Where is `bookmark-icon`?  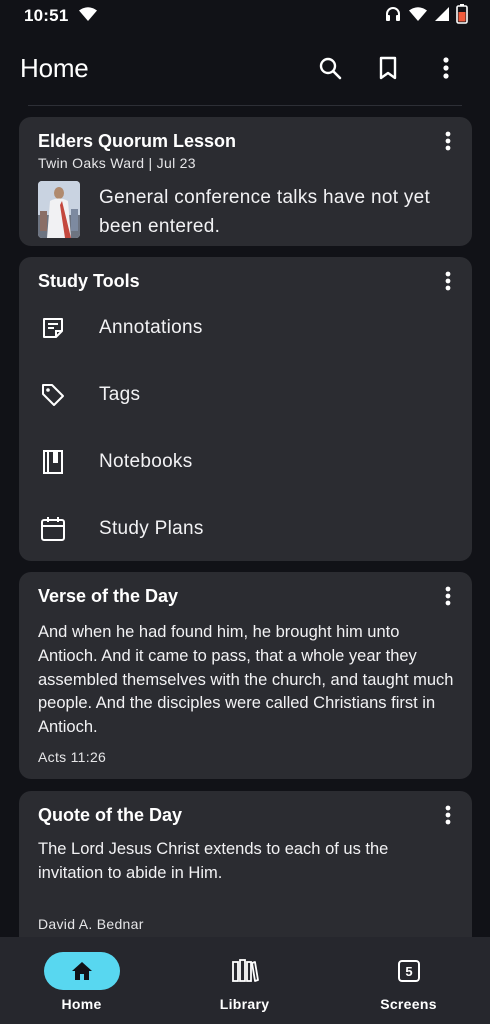
bookmark-icon is located at coordinates (388, 68).